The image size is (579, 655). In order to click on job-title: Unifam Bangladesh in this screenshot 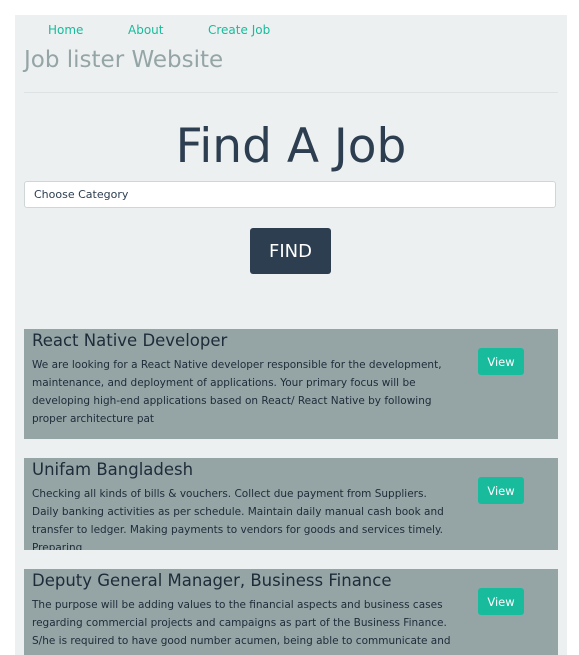, I will do `click(113, 469)`.